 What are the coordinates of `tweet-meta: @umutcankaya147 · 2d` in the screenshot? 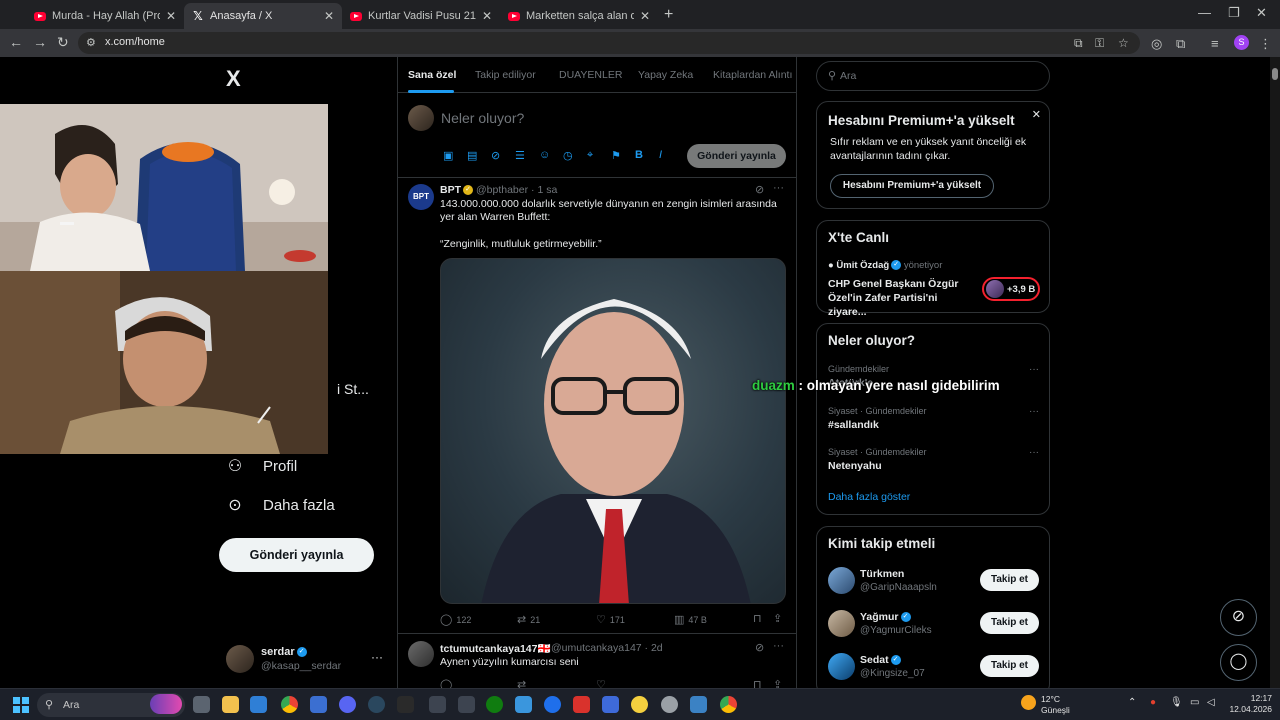 It's located at (607, 648).